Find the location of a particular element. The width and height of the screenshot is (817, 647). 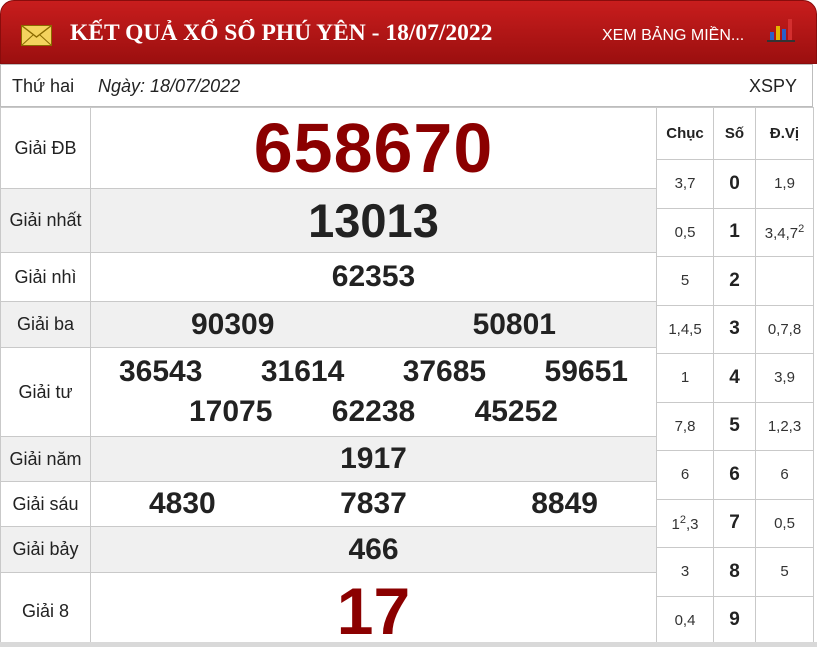

loto-row: 3 8 5 is located at coordinates (735, 572).